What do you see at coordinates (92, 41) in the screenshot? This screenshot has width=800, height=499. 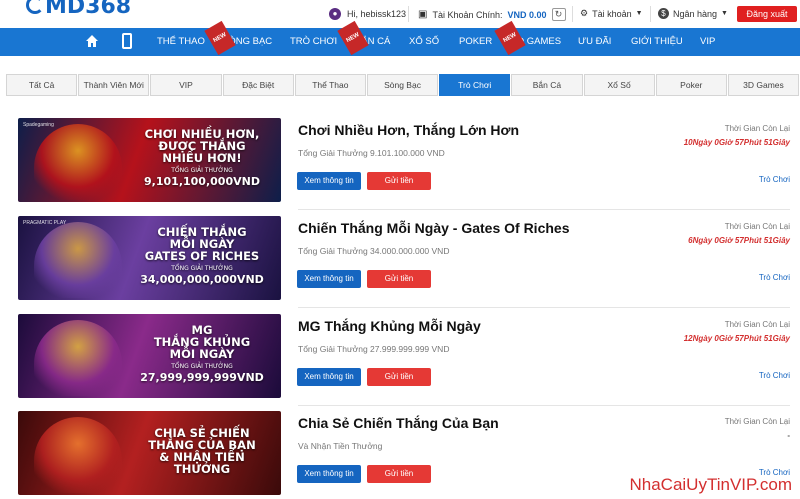 I see `home-icon` at bounding box center [92, 41].